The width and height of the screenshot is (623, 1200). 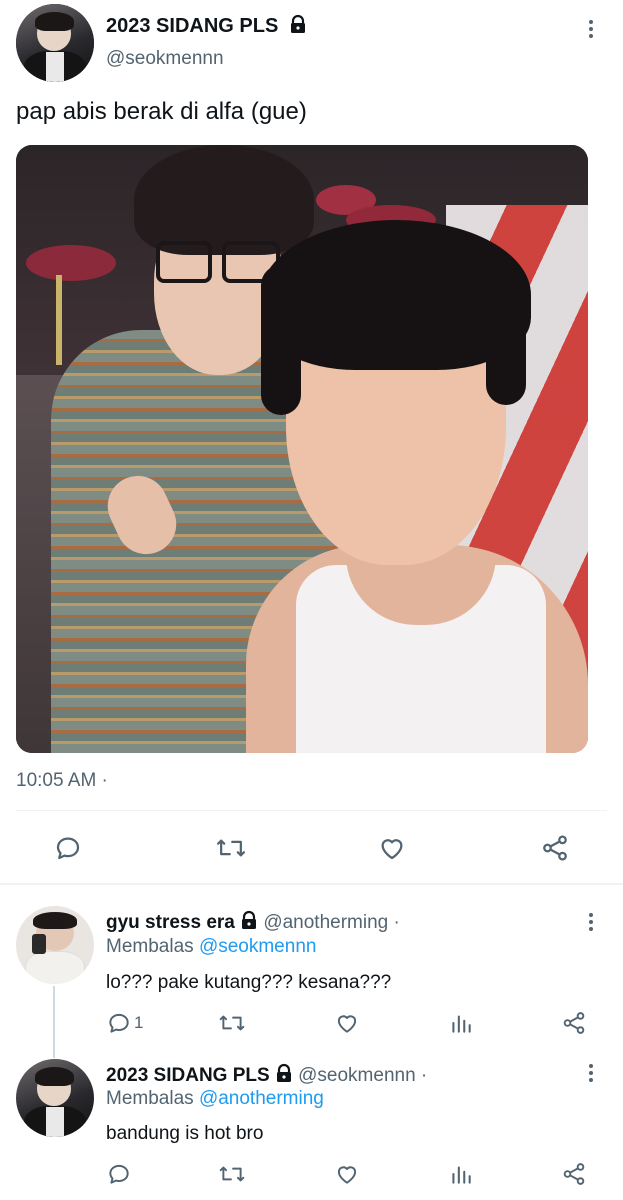 I want to click on replying-to: Membalas @anotherming, so click(x=215, y=1099).